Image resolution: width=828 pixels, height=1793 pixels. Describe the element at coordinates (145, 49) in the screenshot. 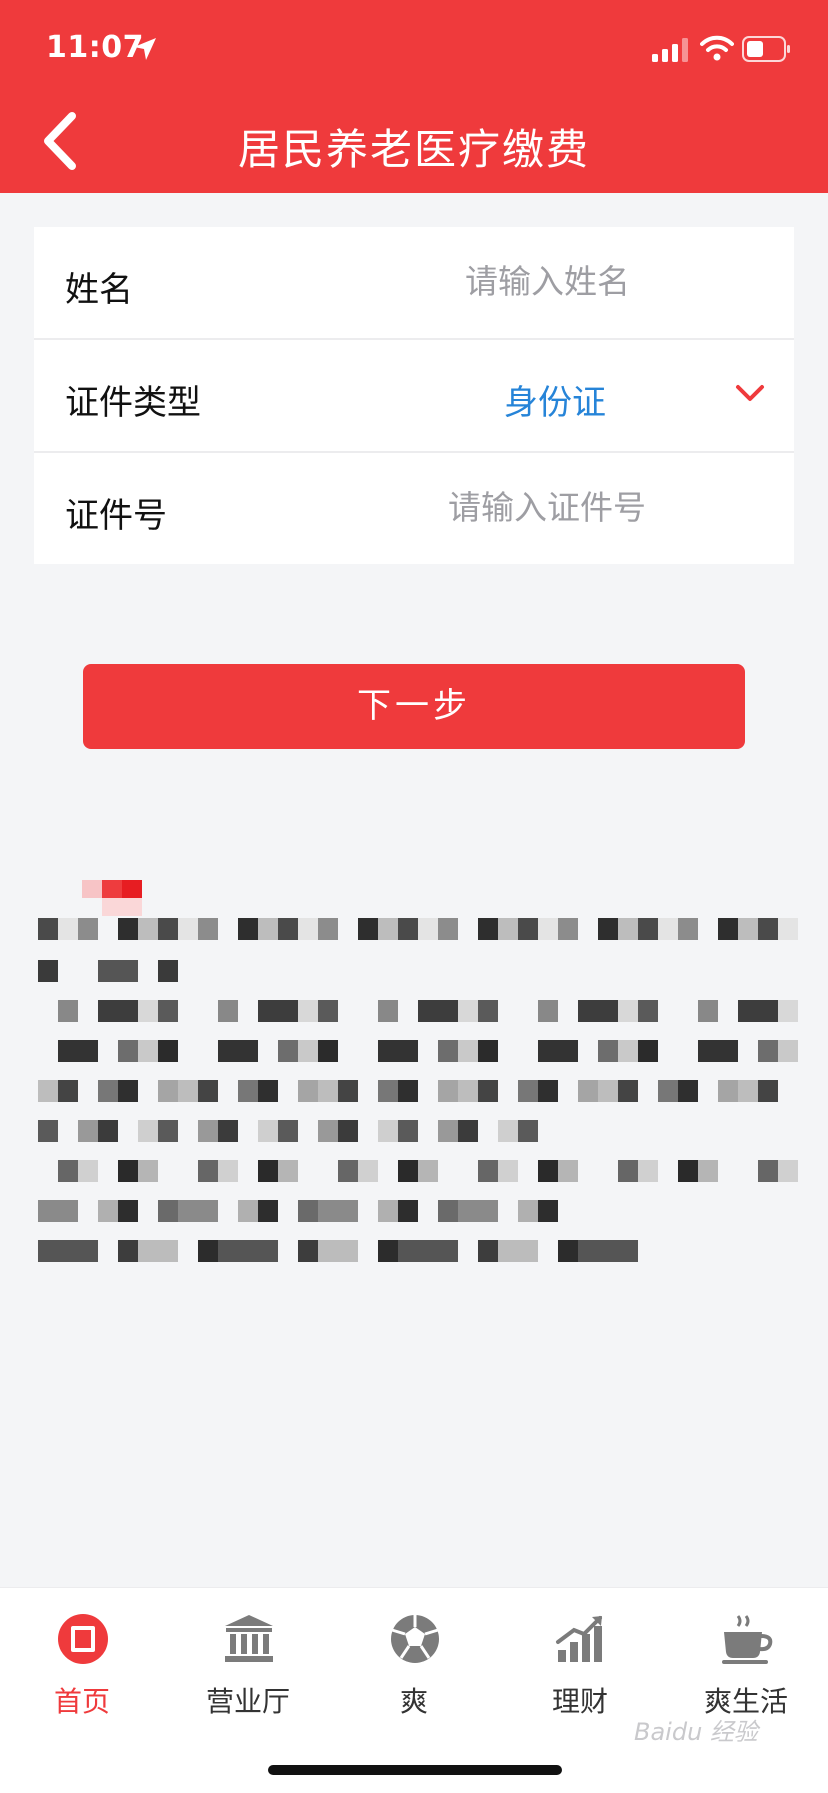

I see `location-arrow-icon` at that location.